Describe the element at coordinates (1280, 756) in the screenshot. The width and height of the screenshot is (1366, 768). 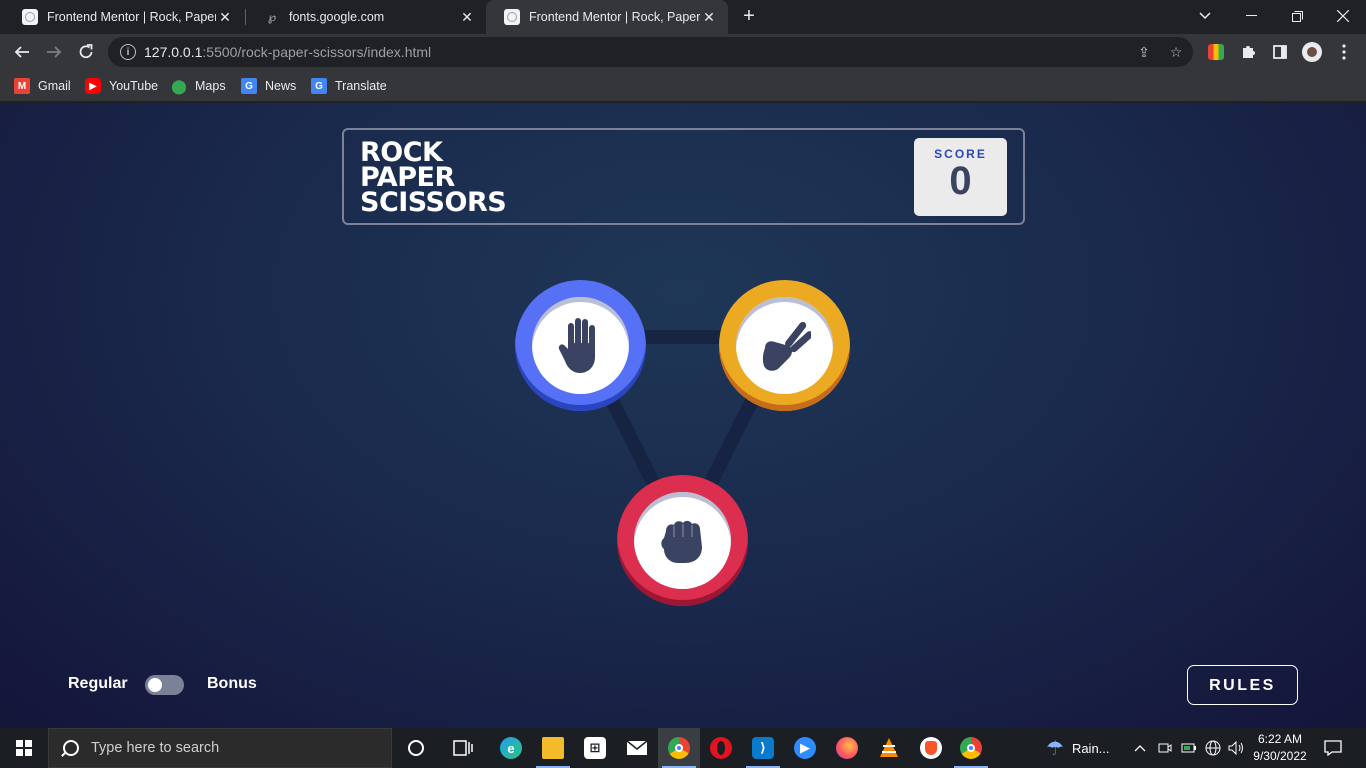
I see `clock-date: 9/30/2022` at that location.